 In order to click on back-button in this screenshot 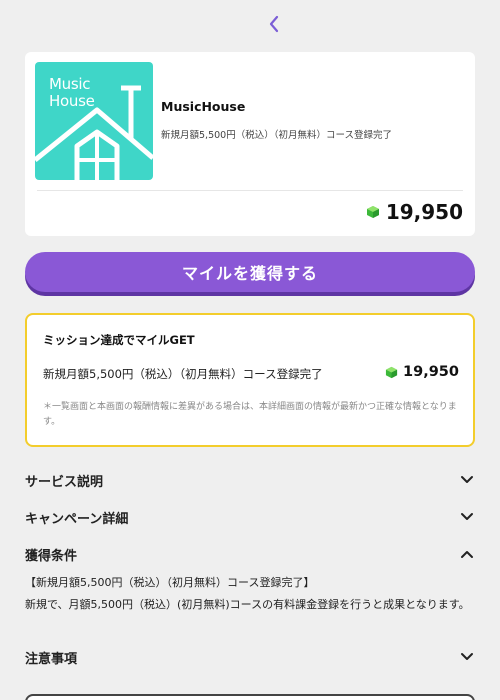, I will do `click(274, 24)`.